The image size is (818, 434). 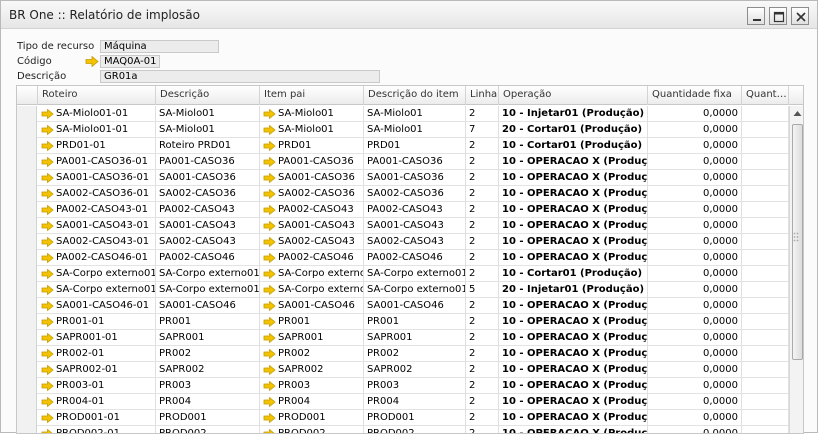 What do you see at coordinates (208, 402) in the screenshot?
I see `cell-descricao: PR004` at bounding box center [208, 402].